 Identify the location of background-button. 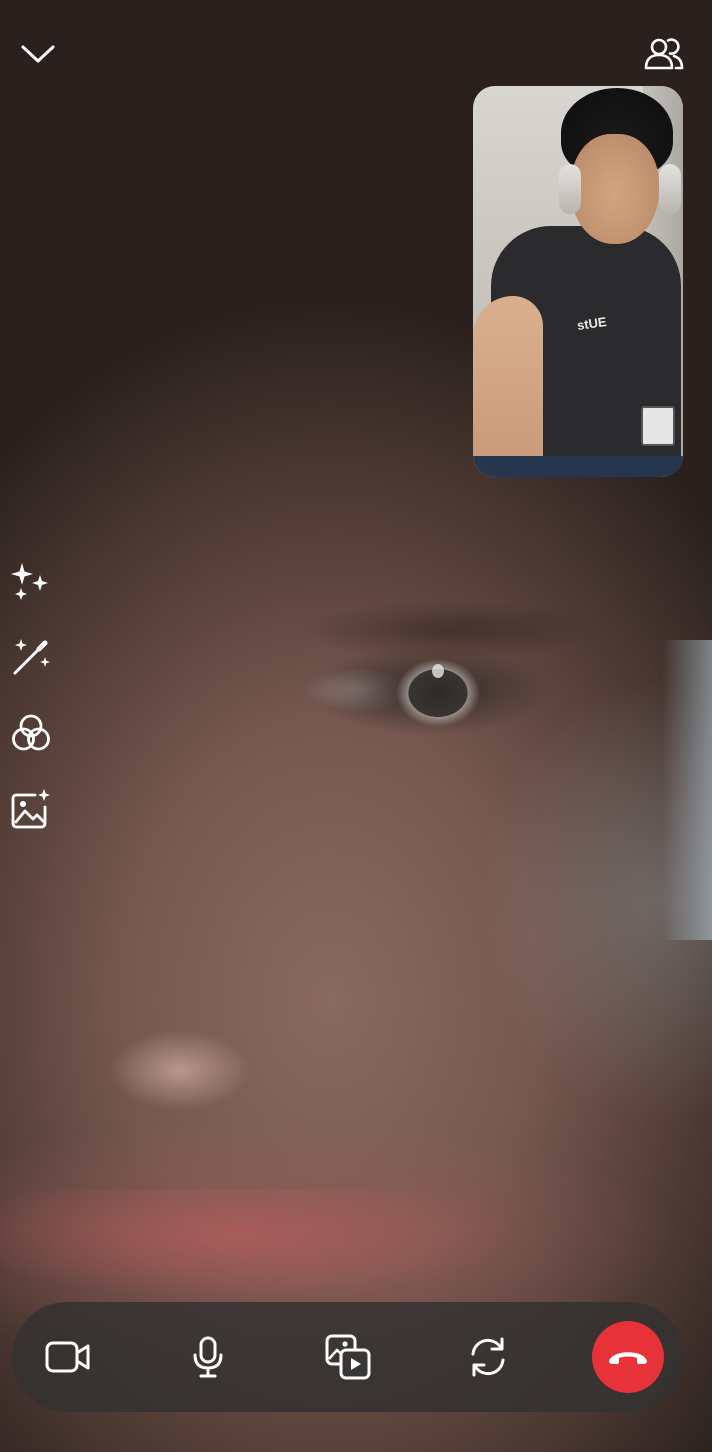
(31, 809).